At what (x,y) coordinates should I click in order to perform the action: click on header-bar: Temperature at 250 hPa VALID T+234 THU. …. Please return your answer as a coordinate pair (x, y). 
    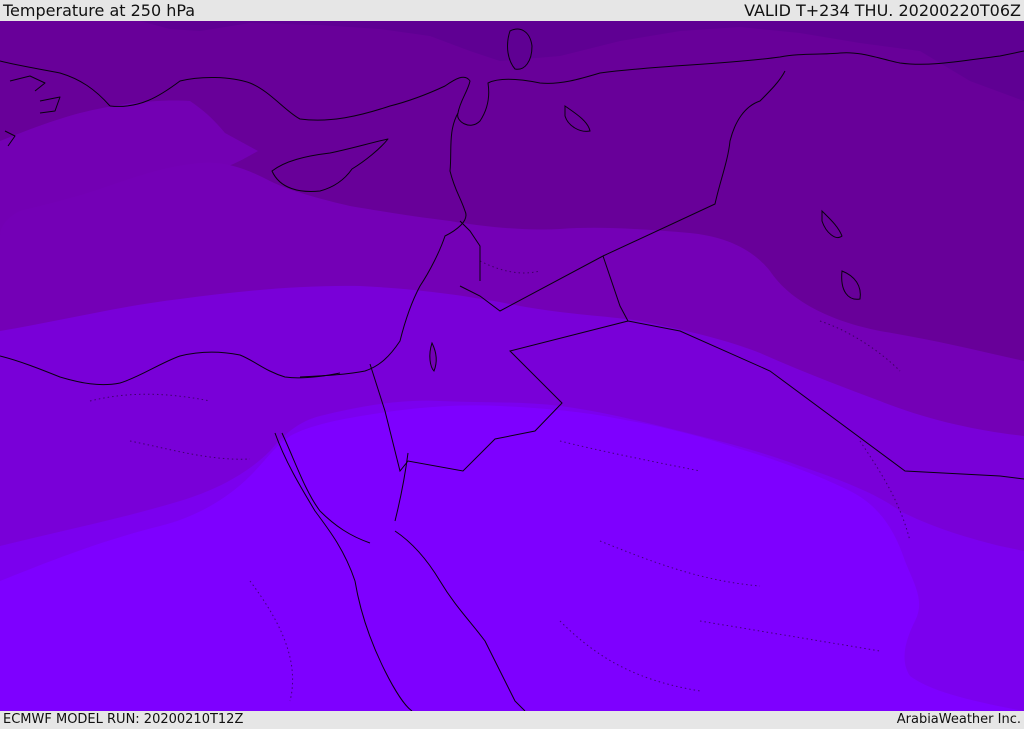
    Looking at the image, I should click on (512, 10).